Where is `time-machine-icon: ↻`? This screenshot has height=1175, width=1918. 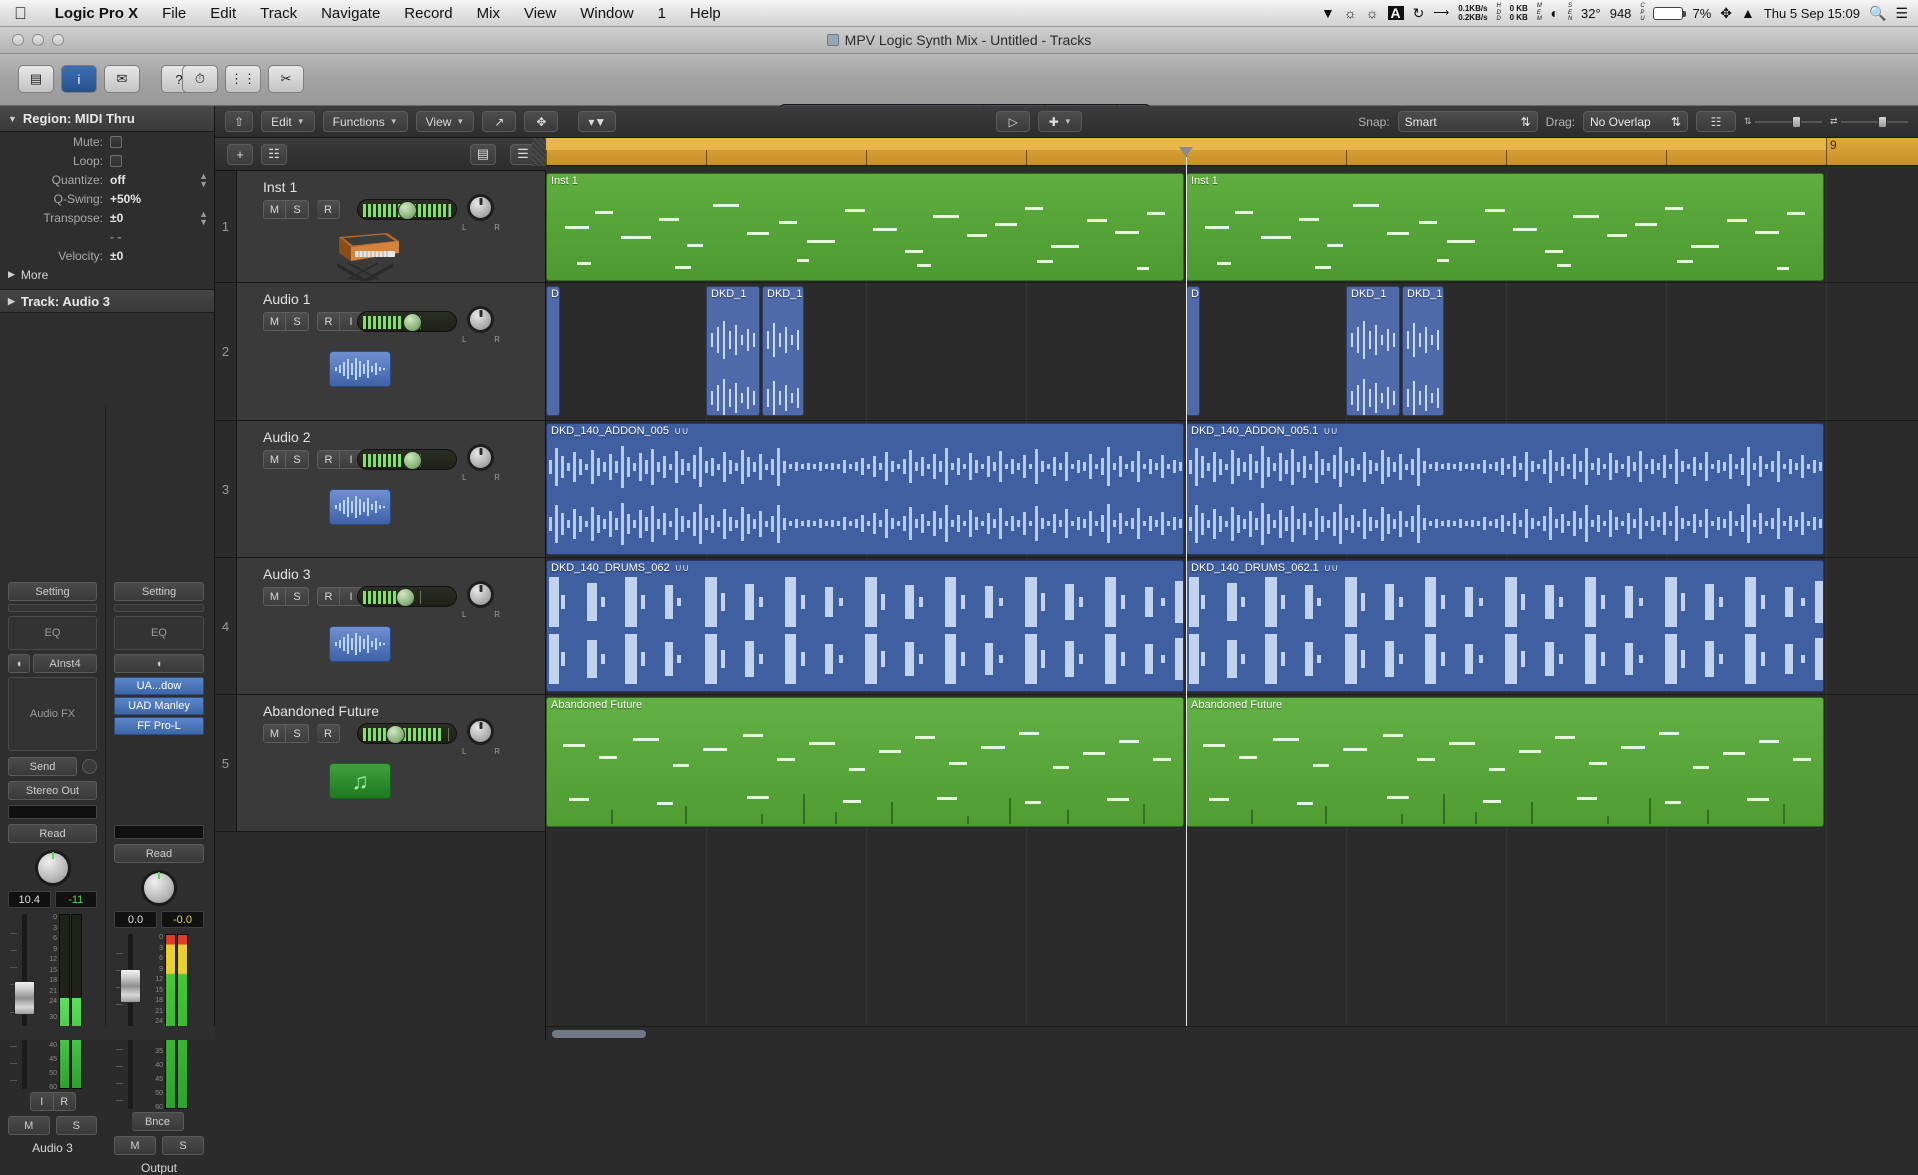
time-machine-icon: ↻ is located at coordinates (1419, 13).